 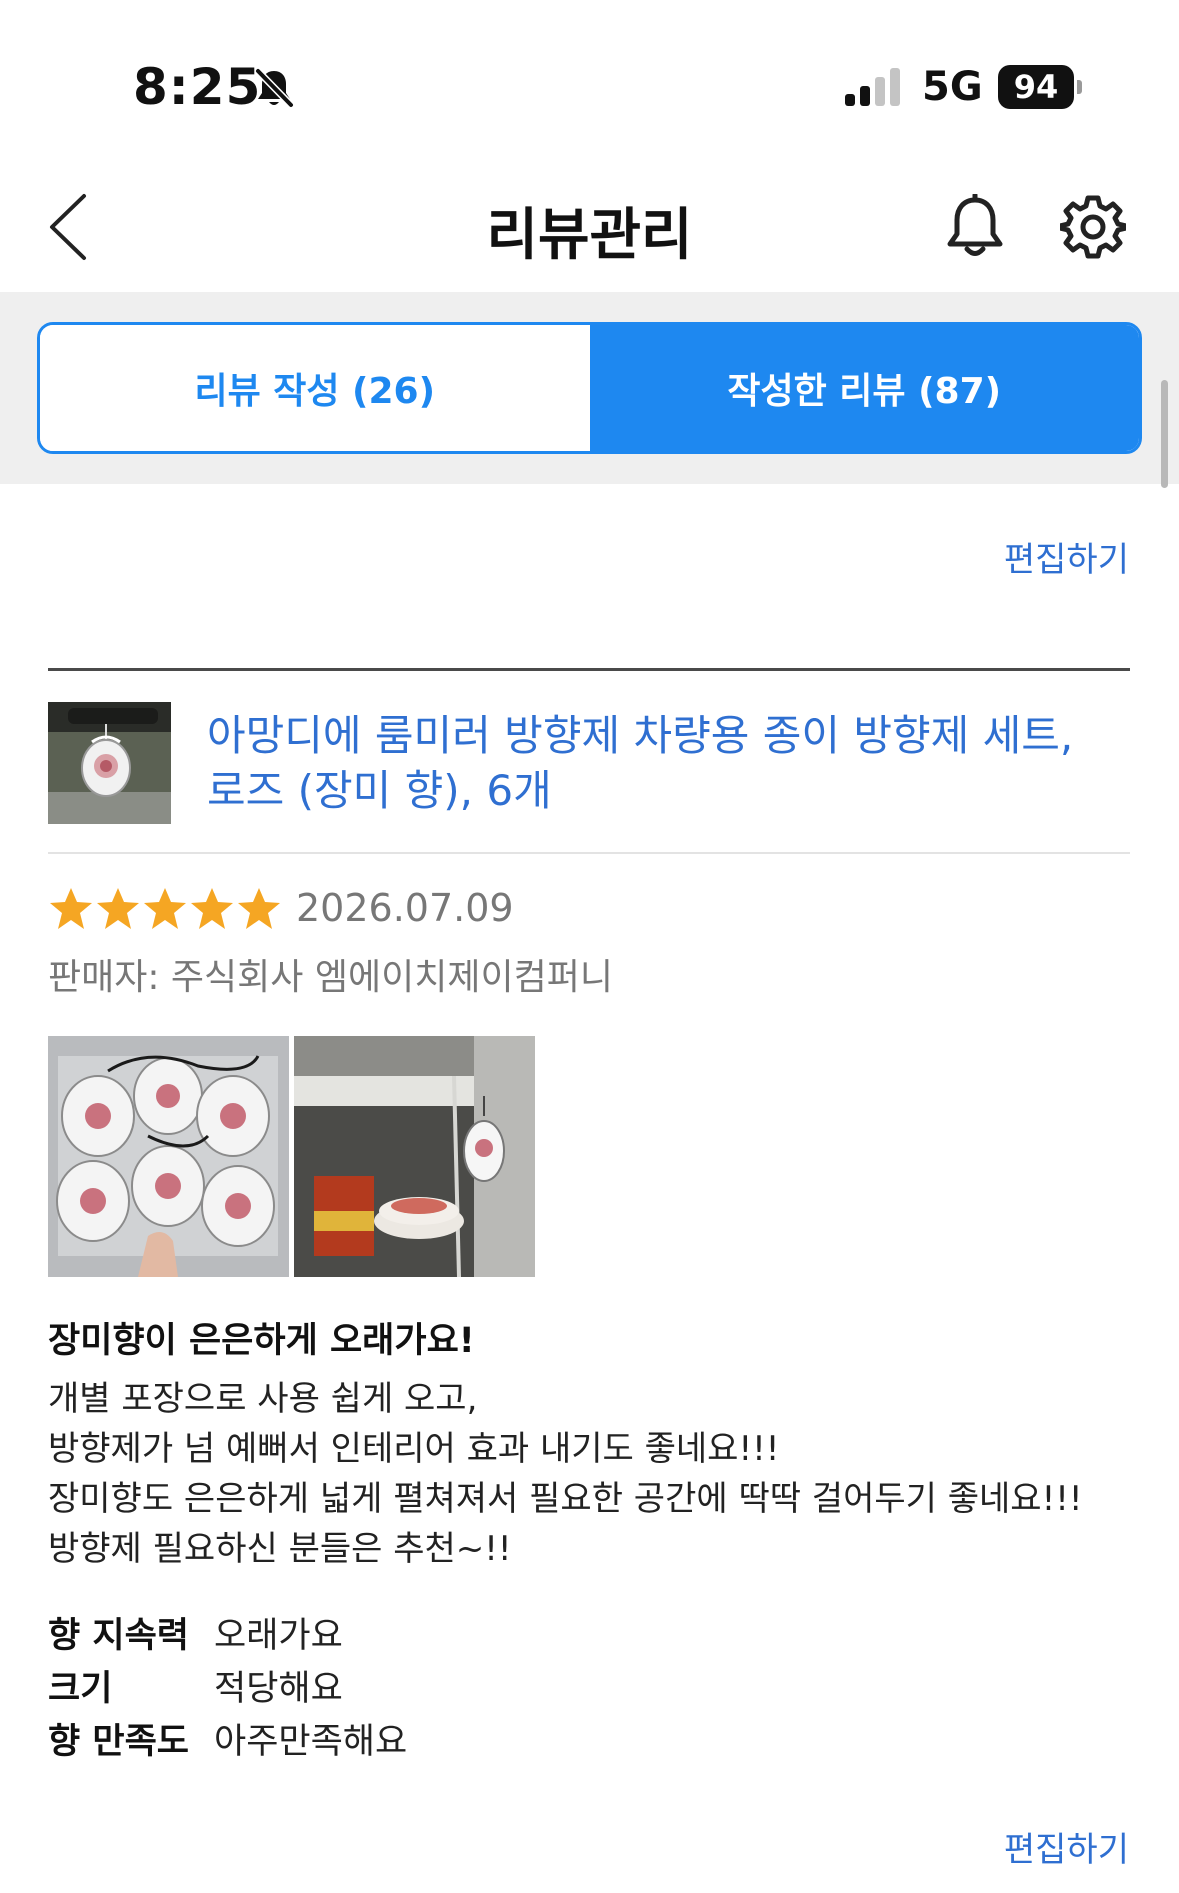 What do you see at coordinates (263, 1399) in the screenshot?
I see `review-body-line: 개별 포장으로 사용 쉽게 오고,` at bounding box center [263, 1399].